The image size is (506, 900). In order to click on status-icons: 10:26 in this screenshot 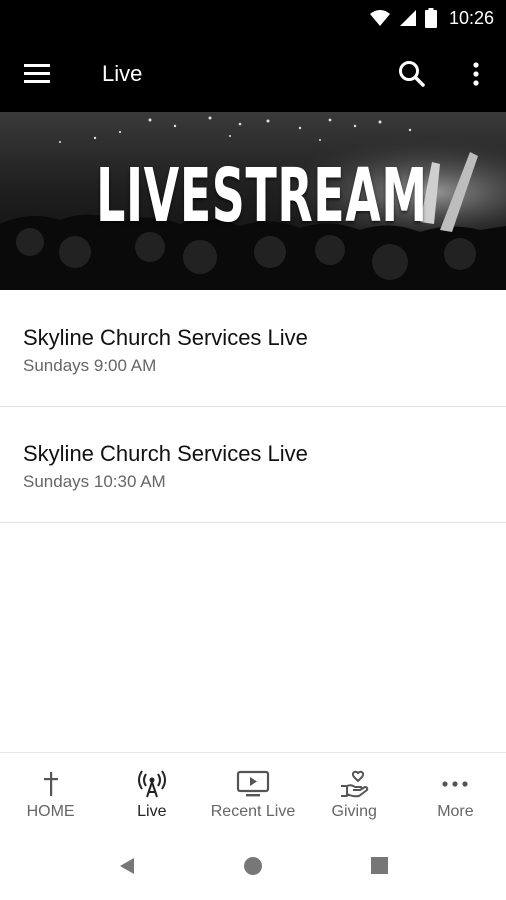, I will do `click(431, 18)`.